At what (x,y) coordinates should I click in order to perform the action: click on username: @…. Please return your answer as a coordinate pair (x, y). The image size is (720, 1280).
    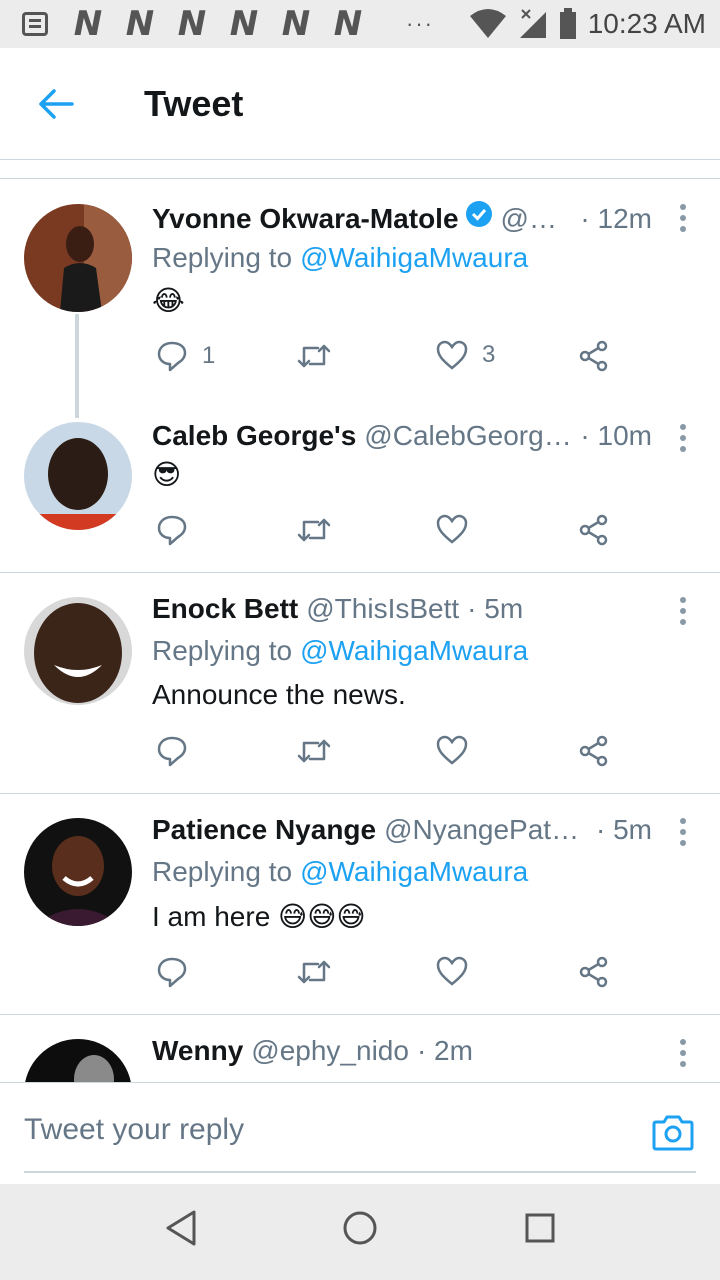
    Looking at the image, I should click on (529, 219).